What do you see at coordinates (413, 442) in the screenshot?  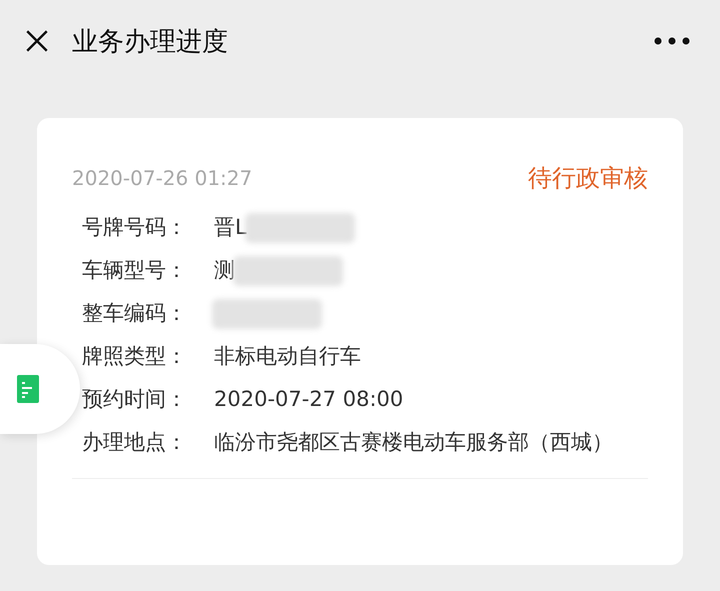 I see `field-value: 临汾市尧都区古赛楼电动车服务部（西城）` at bounding box center [413, 442].